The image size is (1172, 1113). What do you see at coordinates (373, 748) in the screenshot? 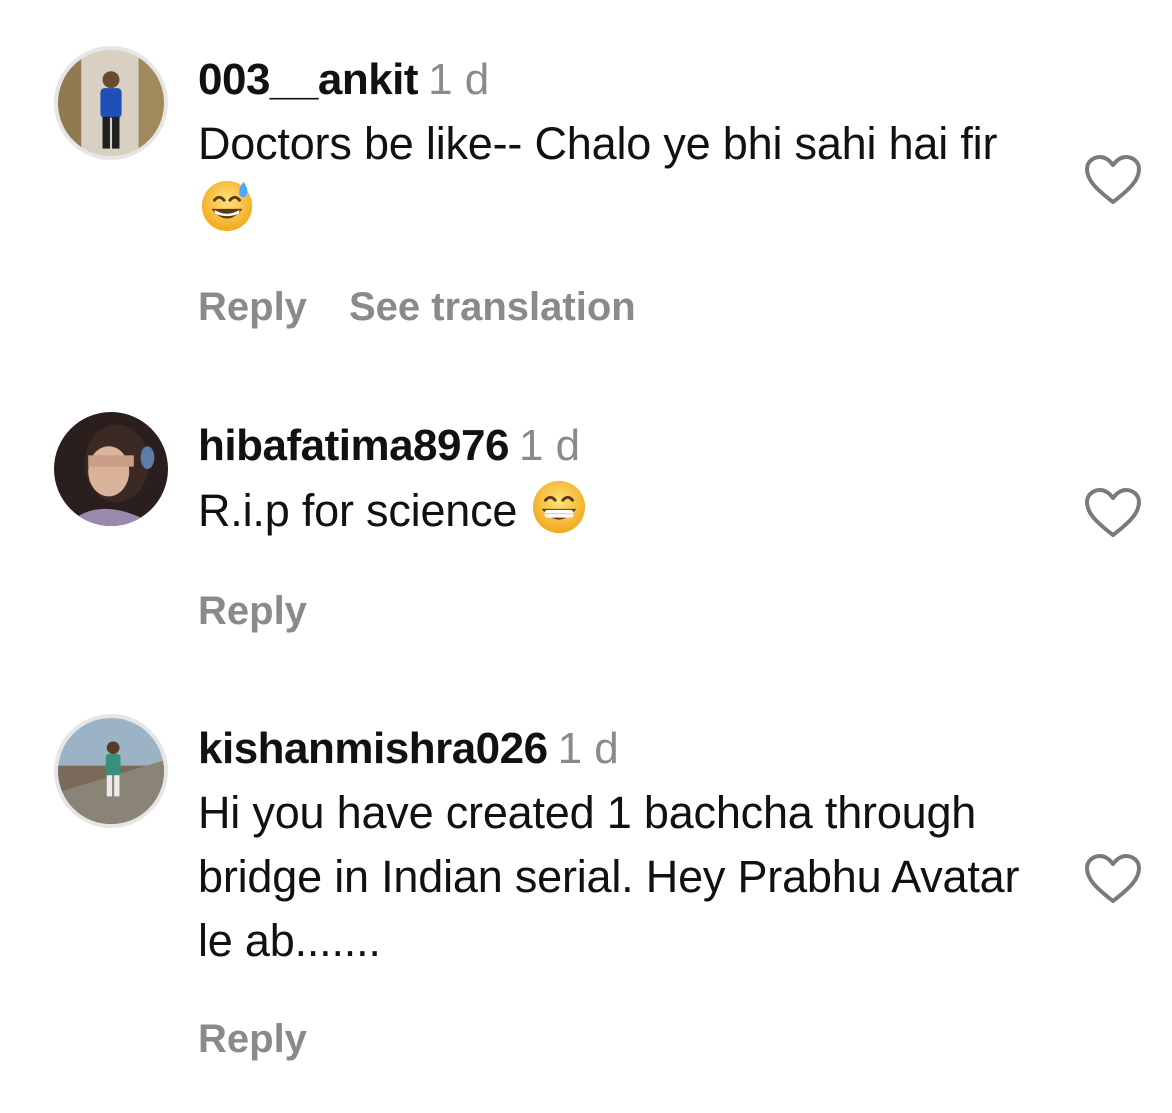
I see `username: kishanmishra026` at bounding box center [373, 748].